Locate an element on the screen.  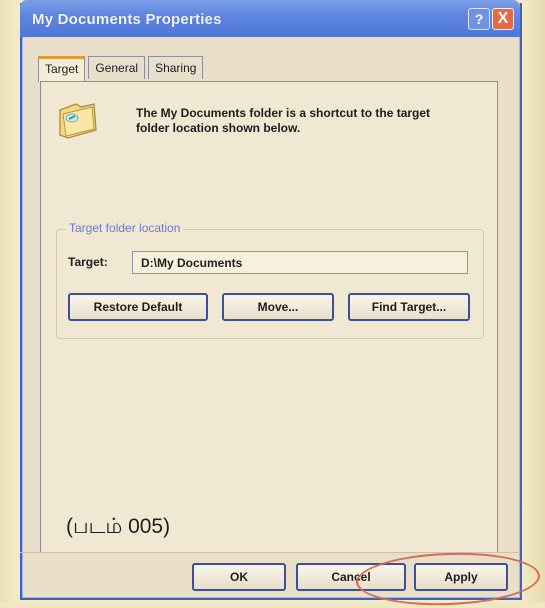
tab-general: General is located at coordinates (117, 67).